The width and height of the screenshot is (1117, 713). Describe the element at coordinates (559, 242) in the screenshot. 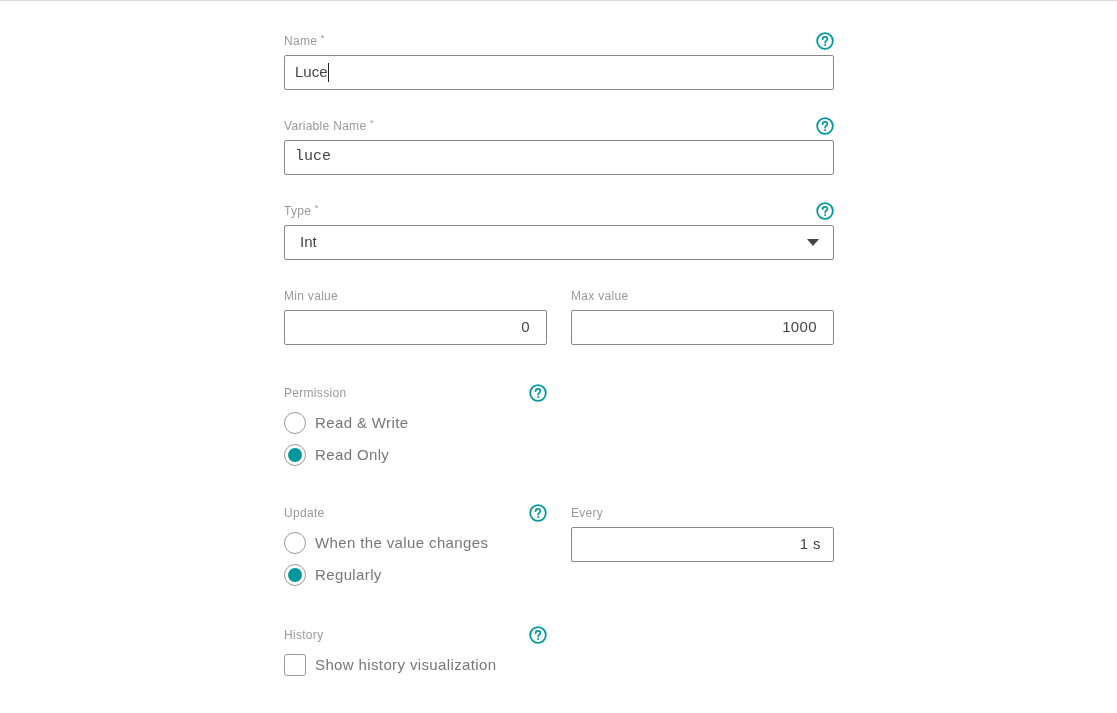

I see `select-field: Int` at that location.